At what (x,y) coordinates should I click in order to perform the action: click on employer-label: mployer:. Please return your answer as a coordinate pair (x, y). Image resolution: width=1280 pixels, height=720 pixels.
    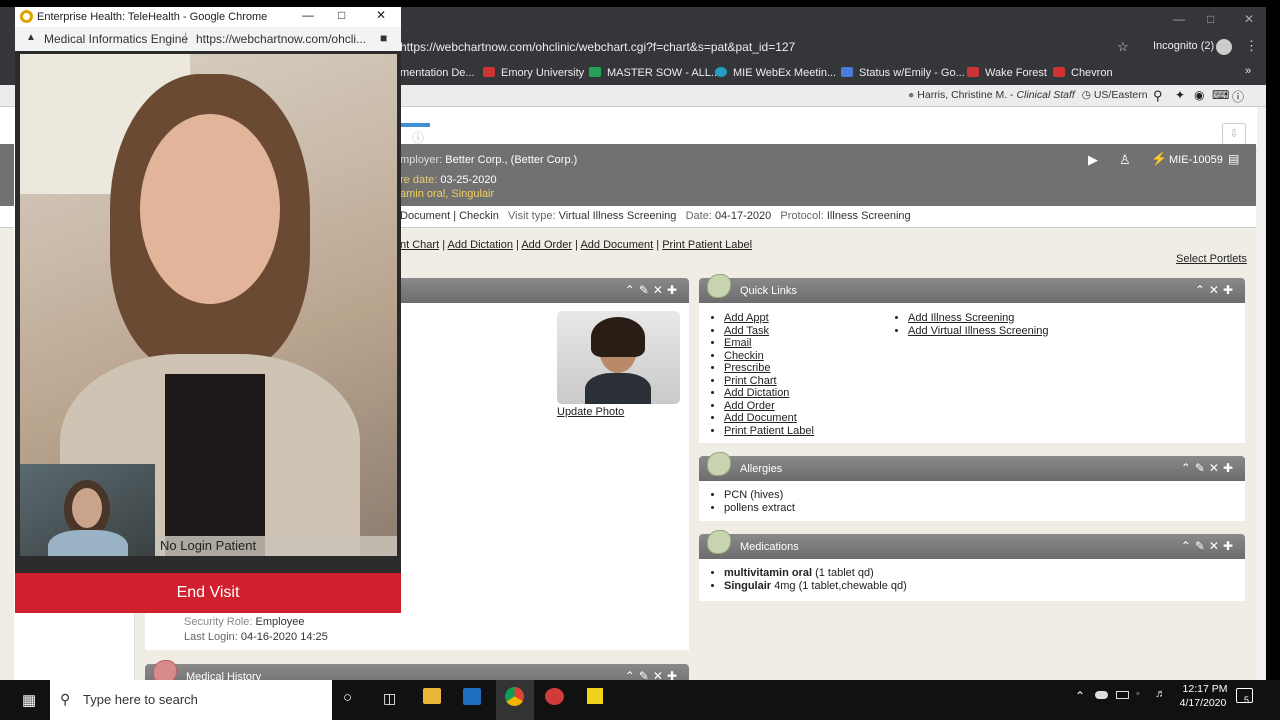
    Looking at the image, I should click on (421, 160).